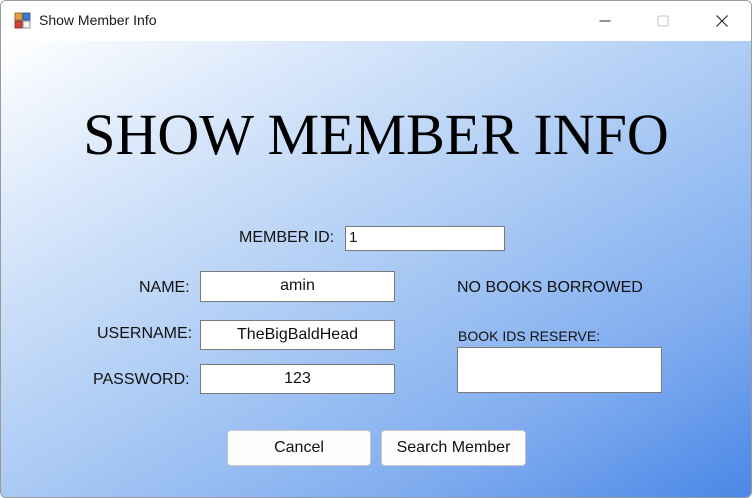  Describe the element at coordinates (376, 134) in the screenshot. I see `page-heading: SHOW MEMBER INFO` at that location.